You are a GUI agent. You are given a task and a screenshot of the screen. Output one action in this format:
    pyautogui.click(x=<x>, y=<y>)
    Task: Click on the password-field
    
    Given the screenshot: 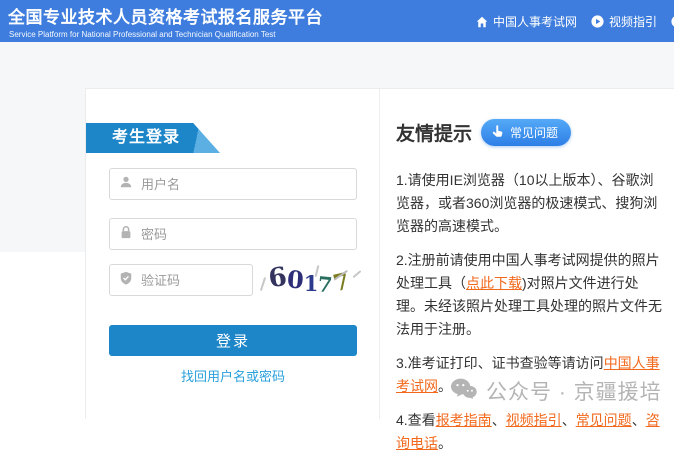 What is the action you would take?
    pyautogui.click(x=233, y=234)
    